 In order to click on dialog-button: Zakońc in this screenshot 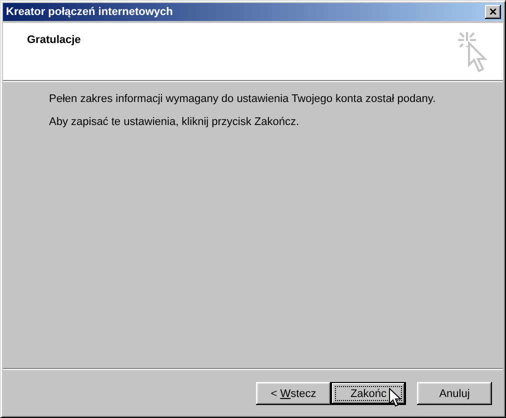, I will do `click(368, 393)`.